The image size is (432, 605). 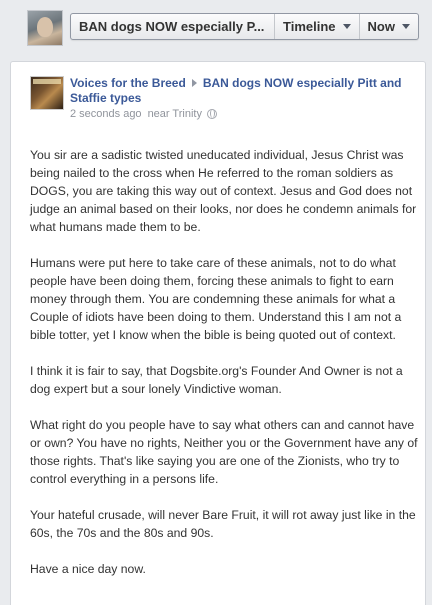 I want to click on now-label: Now, so click(x=381, y=26).